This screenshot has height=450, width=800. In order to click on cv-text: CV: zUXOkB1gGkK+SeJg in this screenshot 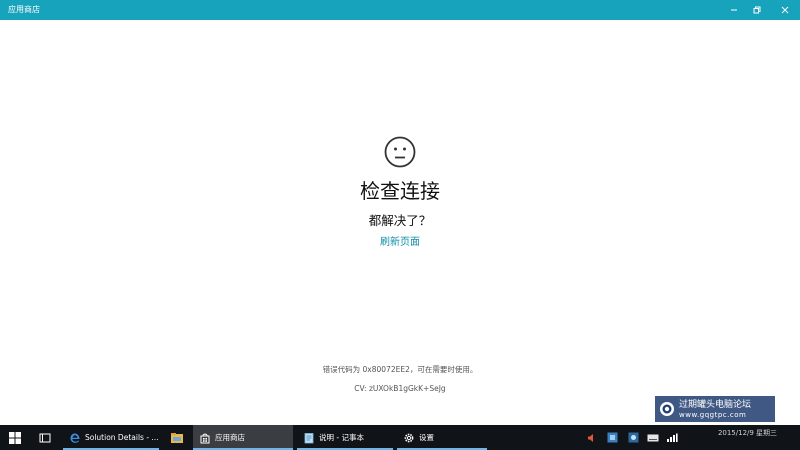, I will do `click(400, 388)`.